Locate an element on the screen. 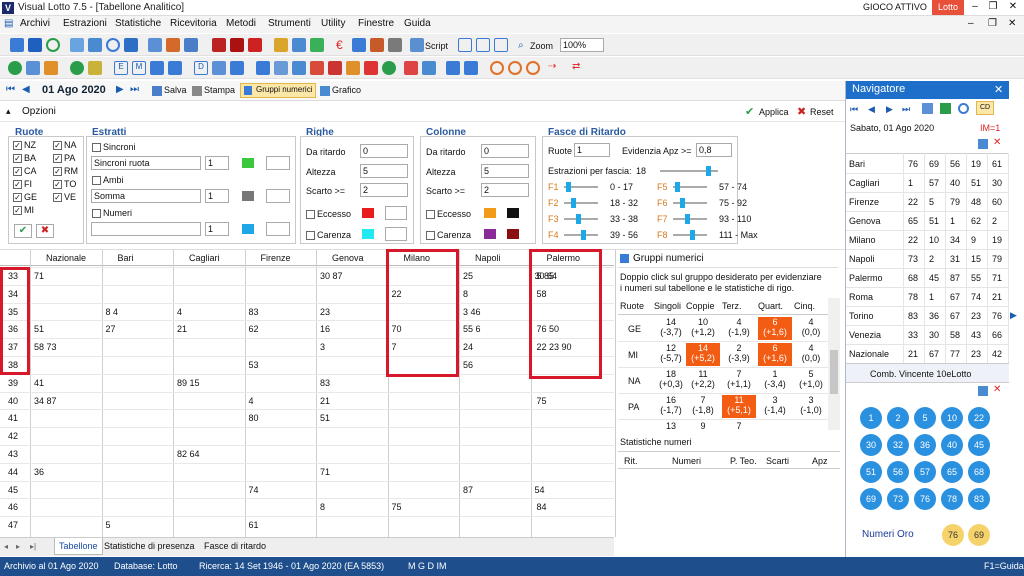 The width and height of the screenshot is (1024, 576). gruppi-cell: 16 (-1,7) is located at coordinates (671, 406).